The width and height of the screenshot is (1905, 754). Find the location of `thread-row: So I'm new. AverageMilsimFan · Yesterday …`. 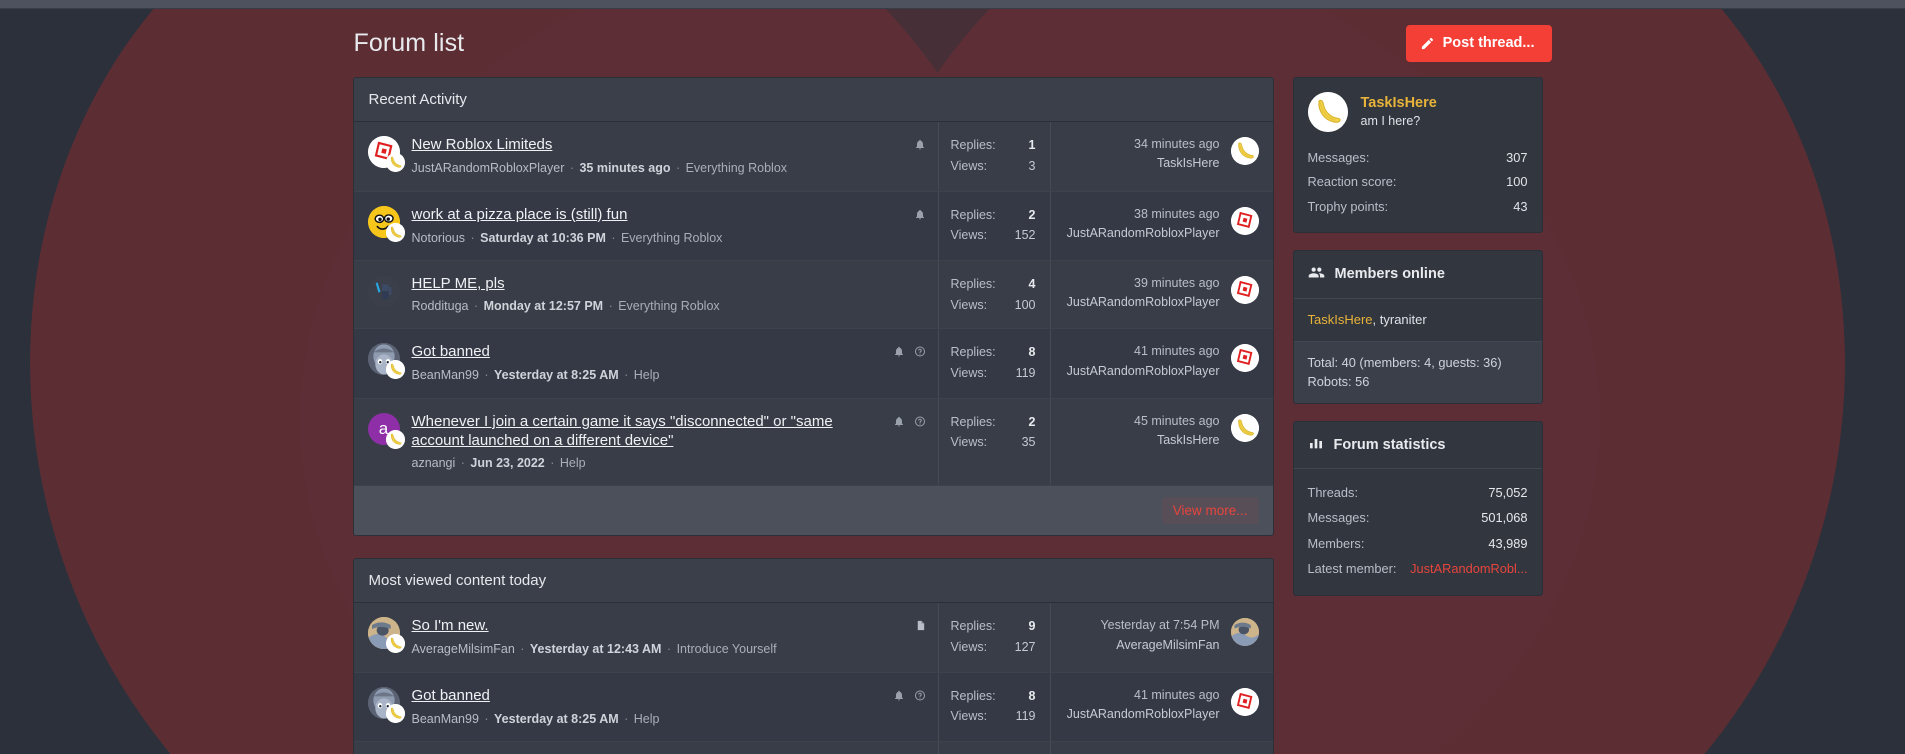

thread-row: So I'm new. AverageMilsimFan · Yesterday … is located at coordinates (813, 638).